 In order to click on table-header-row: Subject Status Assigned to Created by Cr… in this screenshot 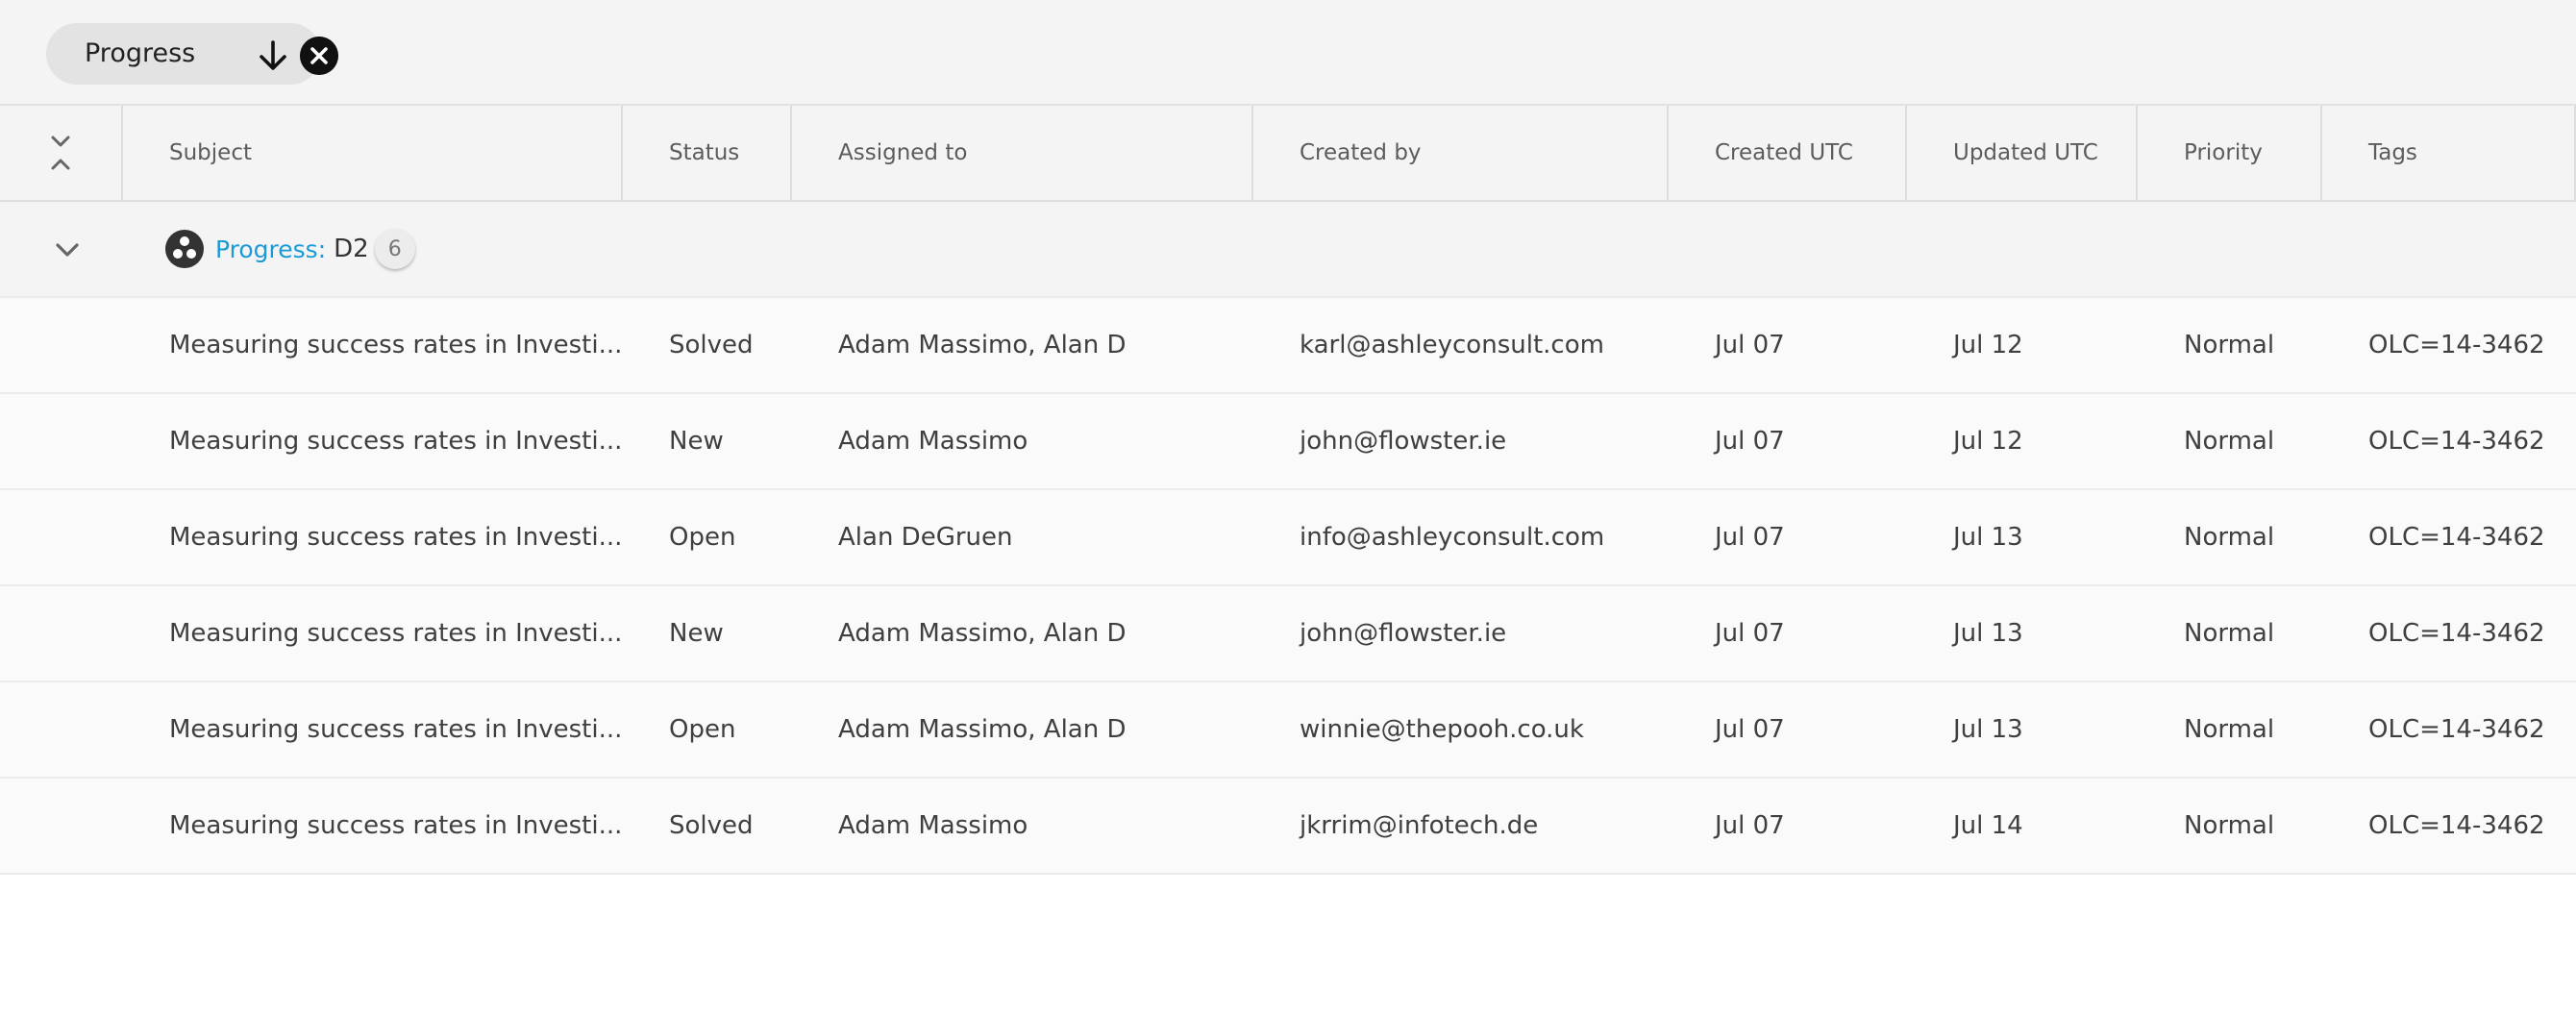, I will do `click(1288, 154)`.